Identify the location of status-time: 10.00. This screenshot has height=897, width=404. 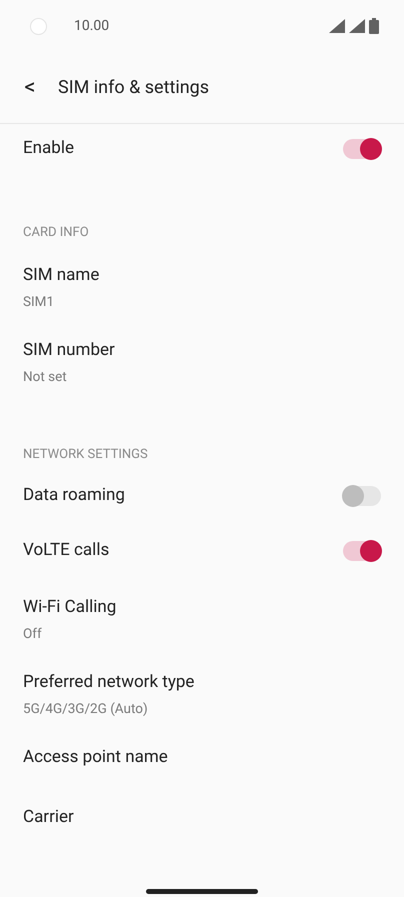
(92, 26).